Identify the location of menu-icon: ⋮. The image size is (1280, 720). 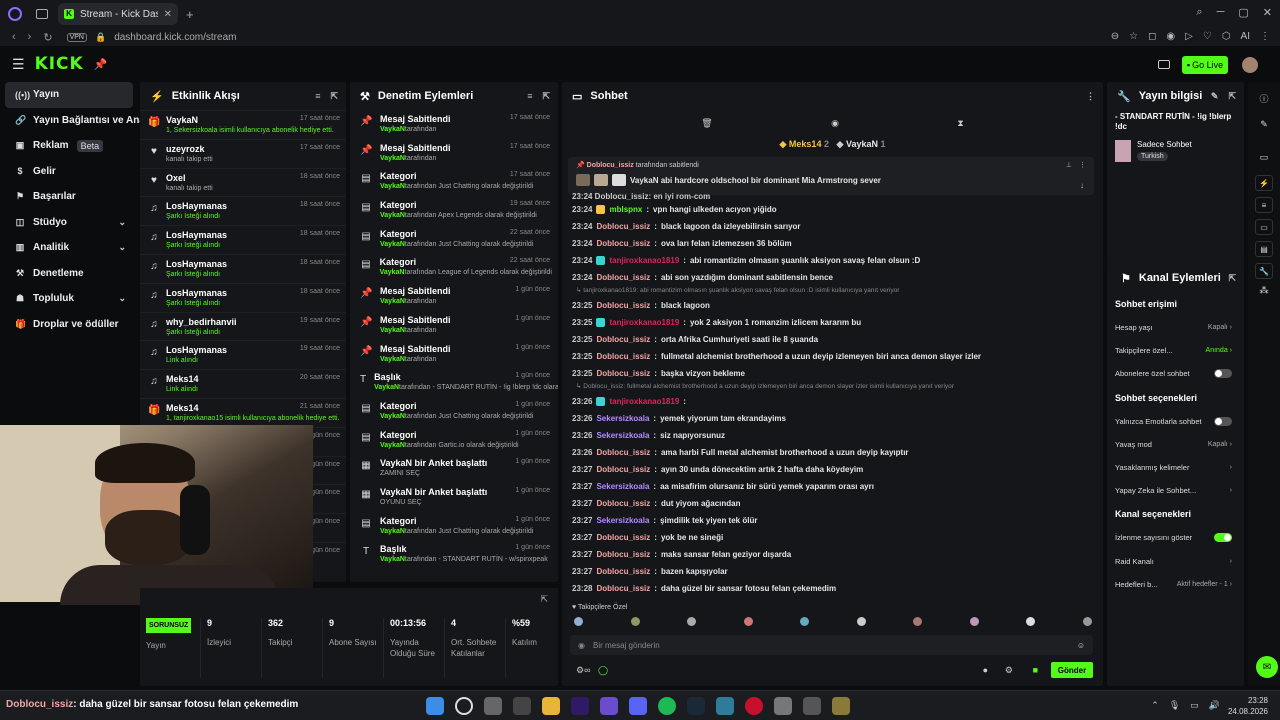
(1265, 36).